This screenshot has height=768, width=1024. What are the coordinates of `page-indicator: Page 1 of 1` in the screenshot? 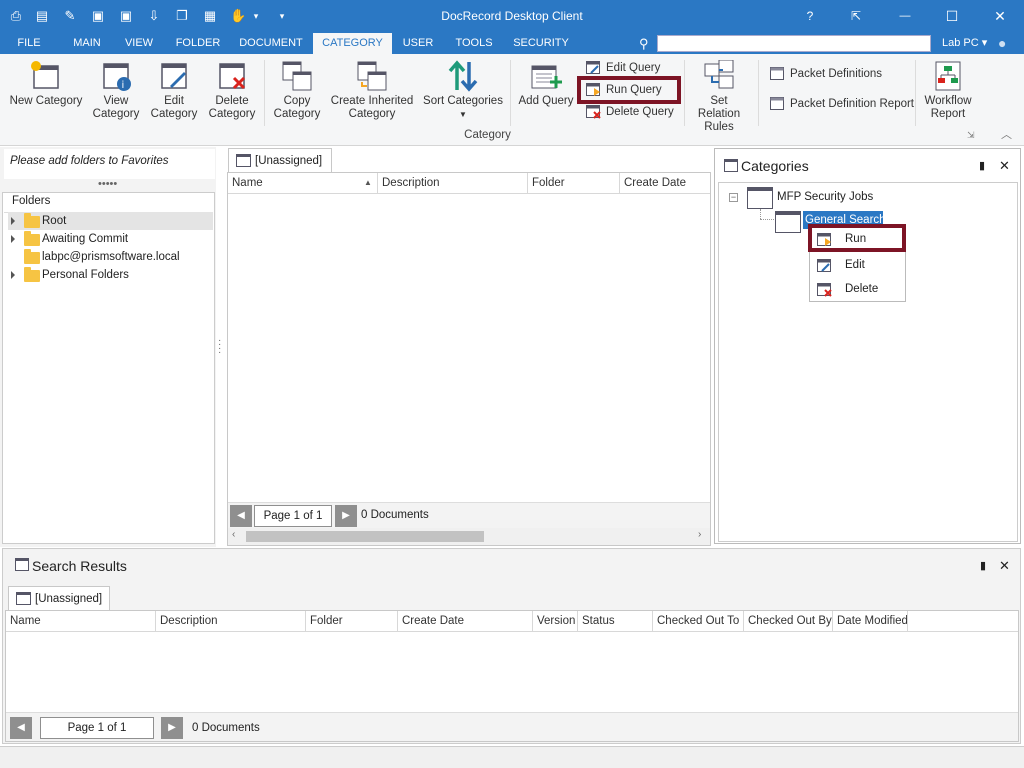 It's located at (97, 728).